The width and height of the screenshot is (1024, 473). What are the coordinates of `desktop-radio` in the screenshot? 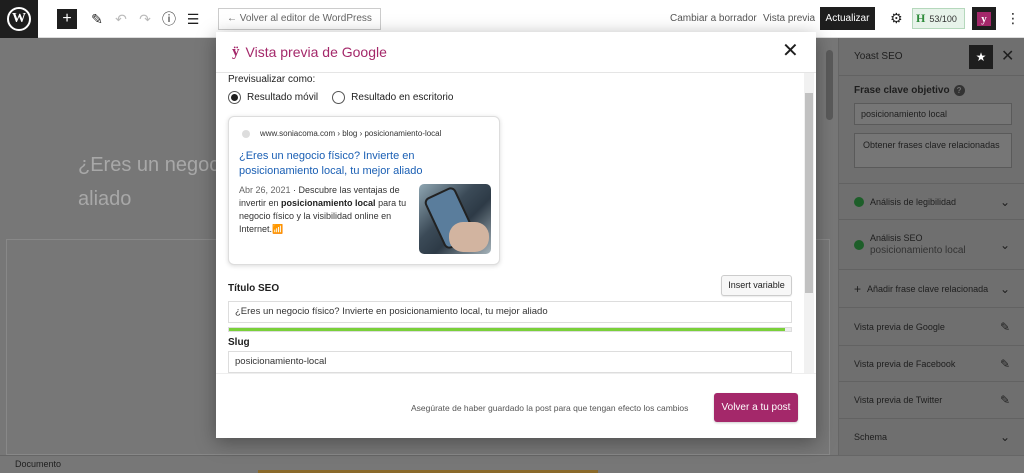 It's located at (339, 97).